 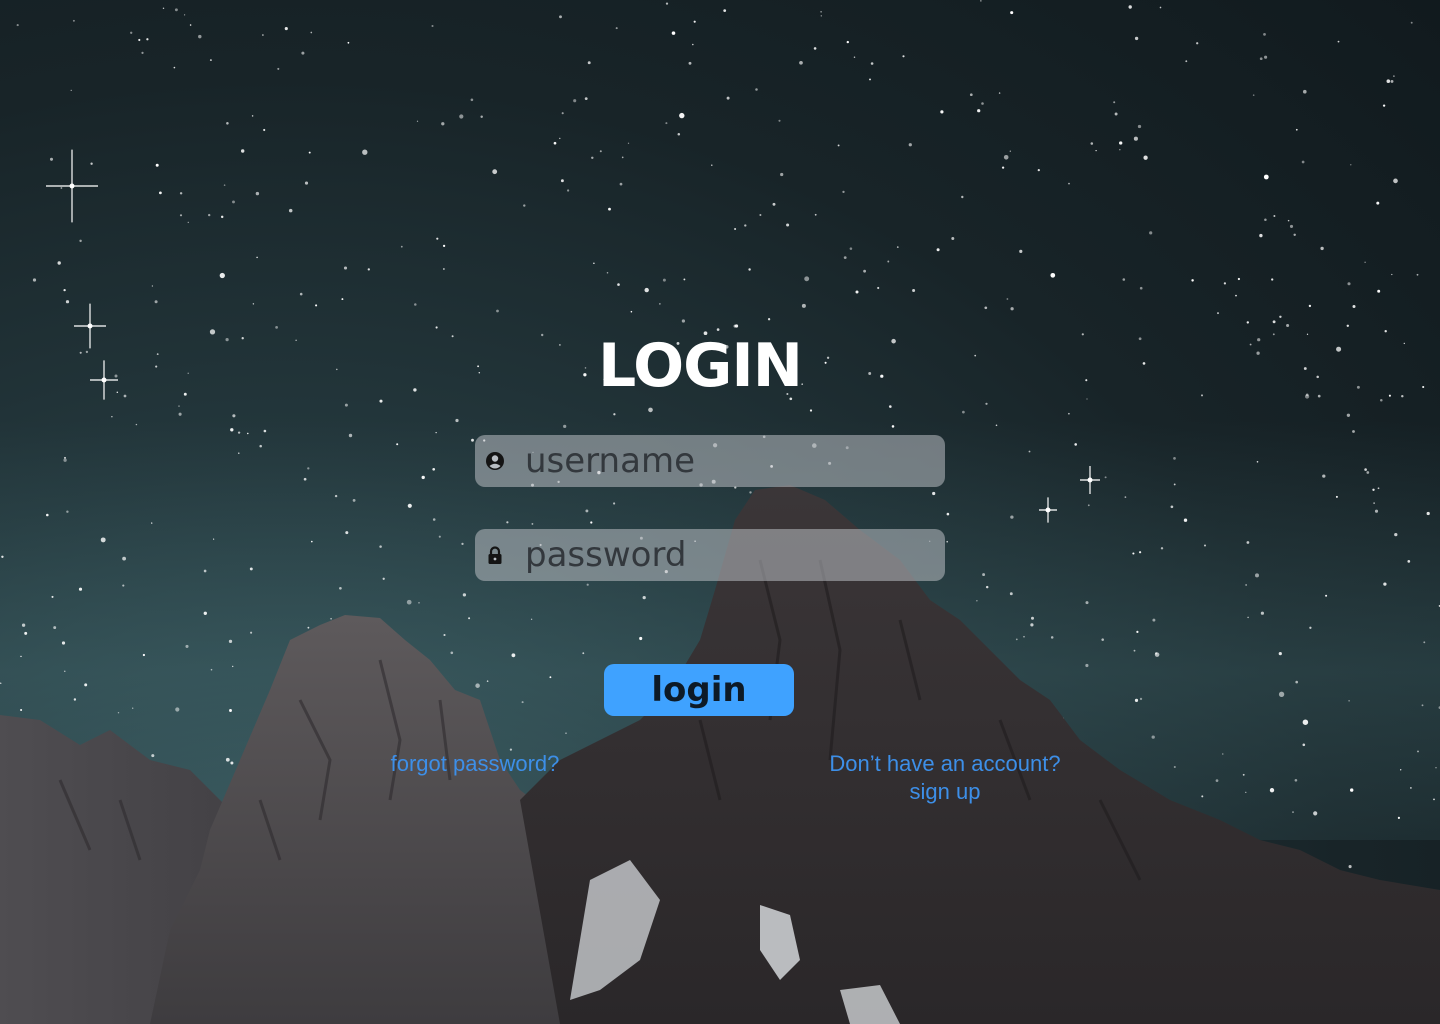 I want to click on username-field, so click(x=710, y=461).